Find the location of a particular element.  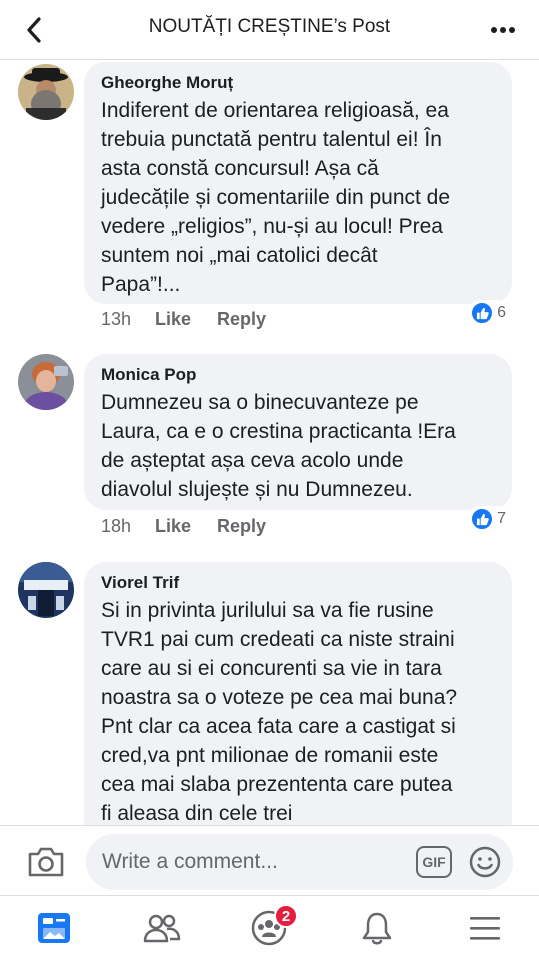

emoji-button is located at coordinates (485, 862).